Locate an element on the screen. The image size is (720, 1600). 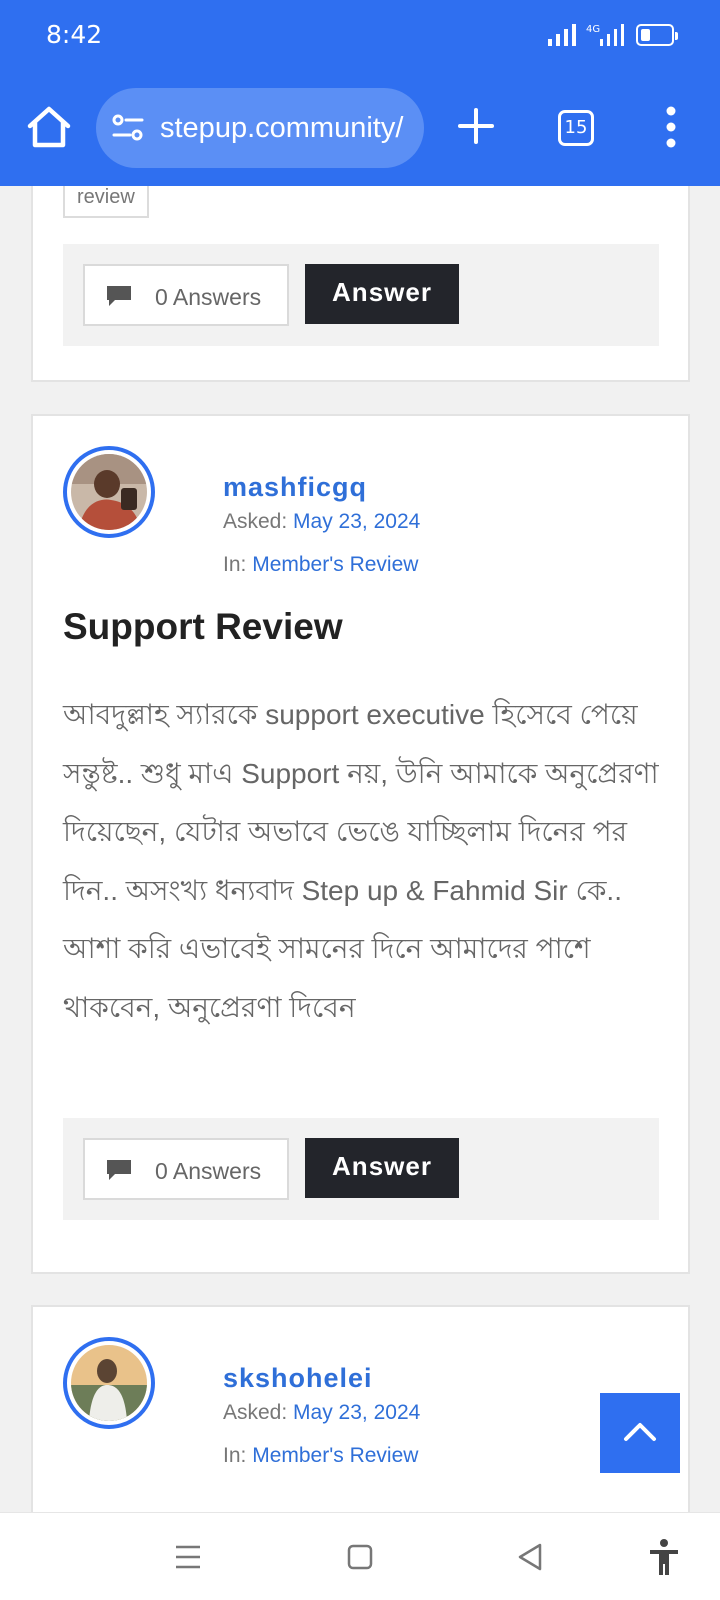
author-name: mashficgq is located at coordinates (295, 487).